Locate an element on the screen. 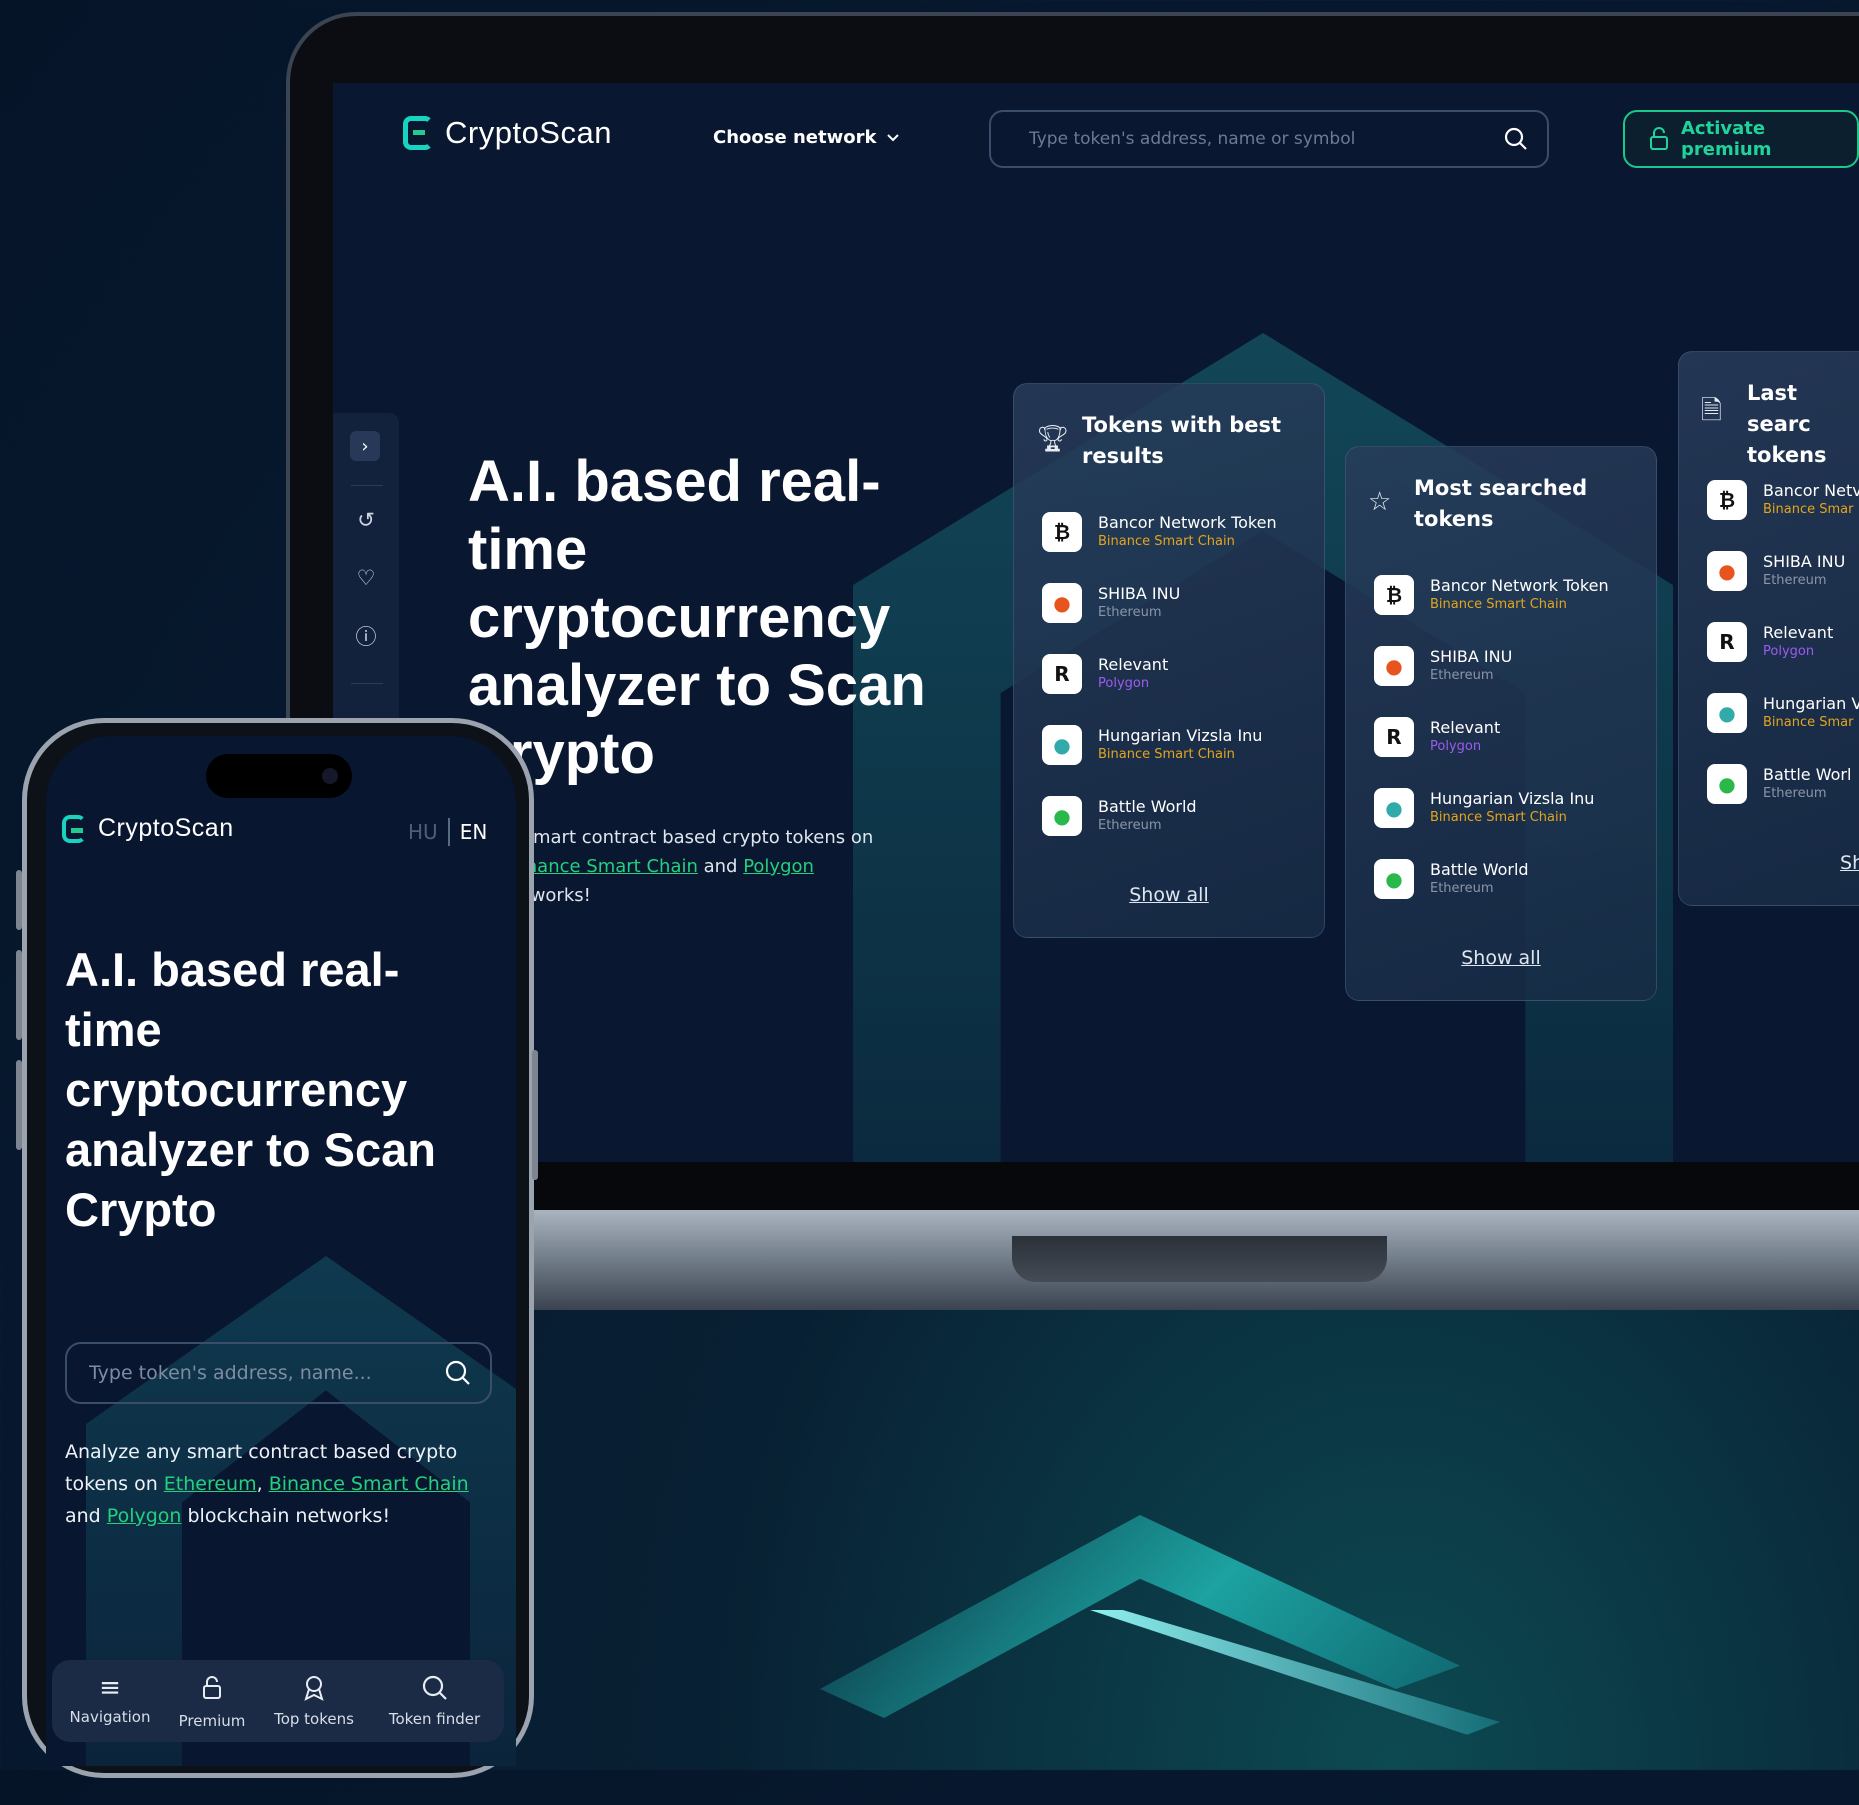 The image size is (1859, 1805). mobile-search-input is located at coordinates (265, 1373).